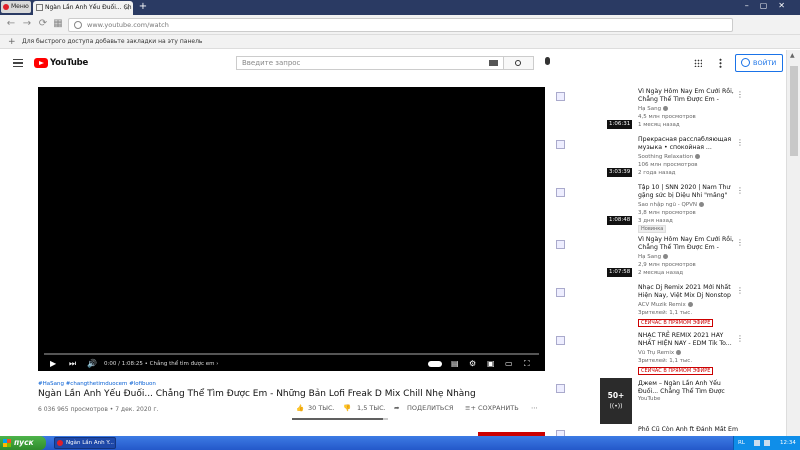  What do you see at coordinates (291, 354) in the screenshot?
I see `progress-bar` at bounding box center [291, 354].